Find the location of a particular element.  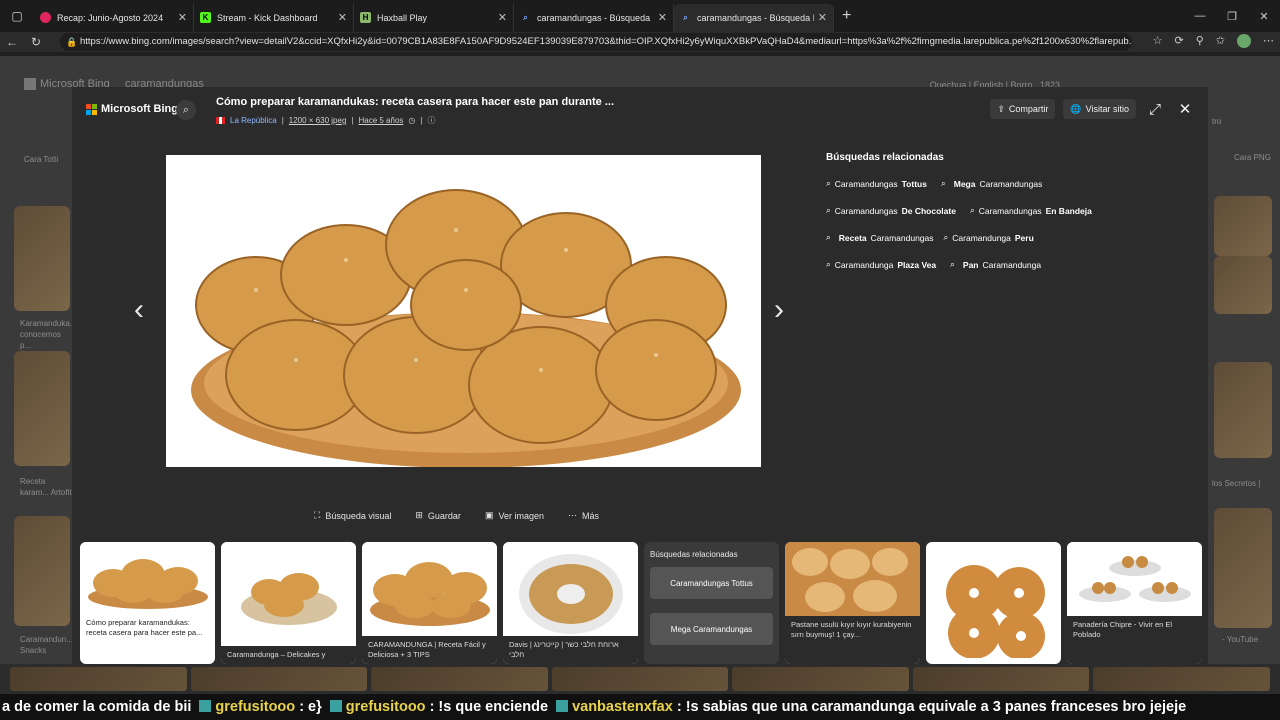

new-tab-icon: + is located at coordinates (846, 16).